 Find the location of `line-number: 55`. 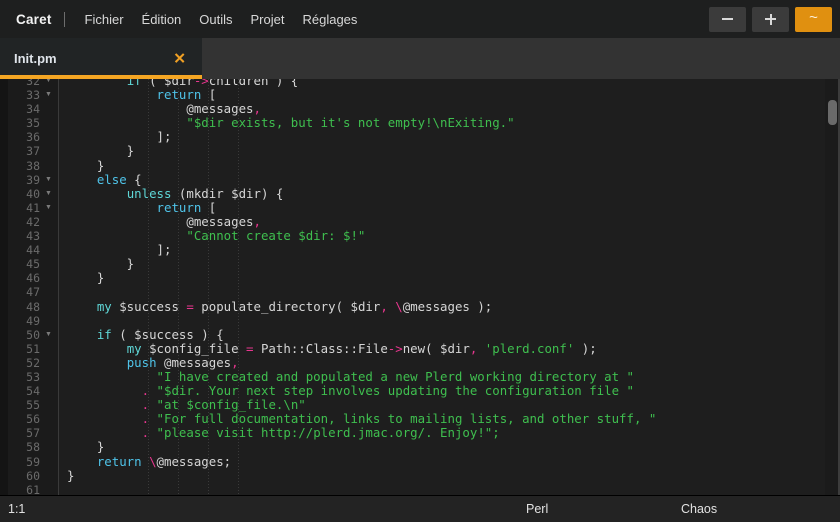

line-number: 55 is located at coordinates (33, 405).